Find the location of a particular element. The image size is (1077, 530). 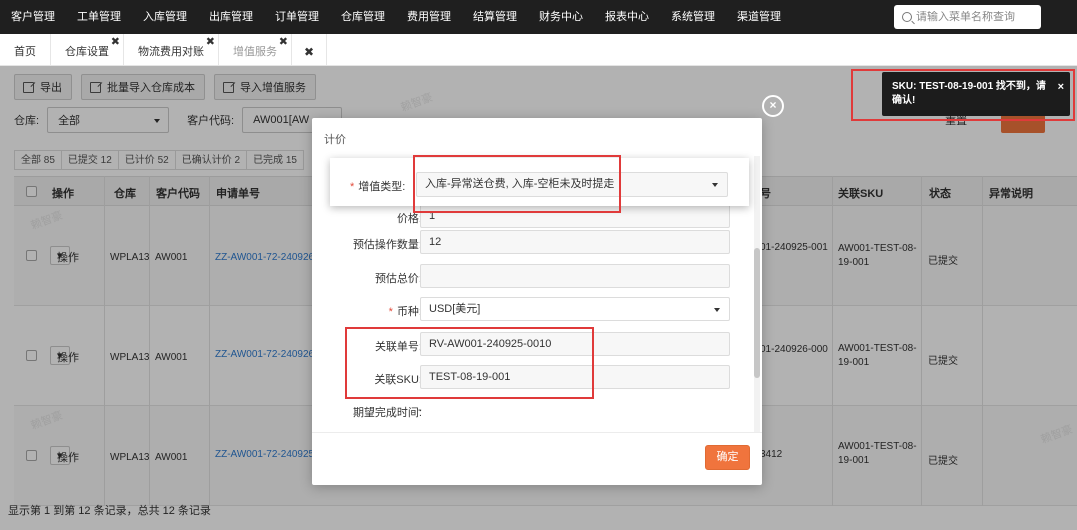

dialog-footer-divider is located at coordinates (537, 432).